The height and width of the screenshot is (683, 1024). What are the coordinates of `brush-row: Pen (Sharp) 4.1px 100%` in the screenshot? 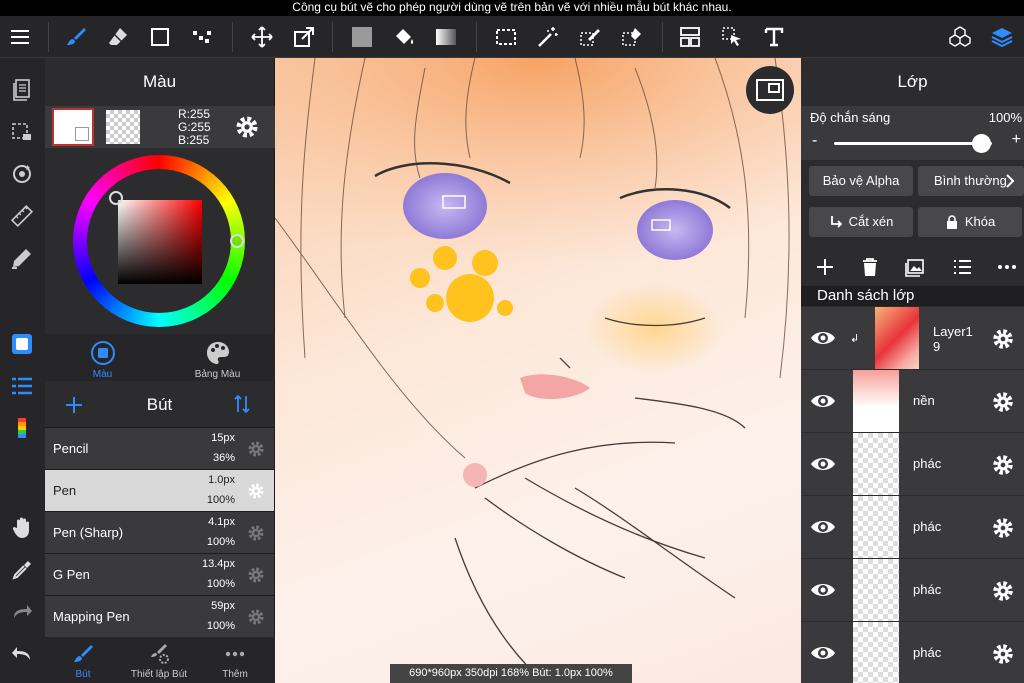 It's located at (159, 533).